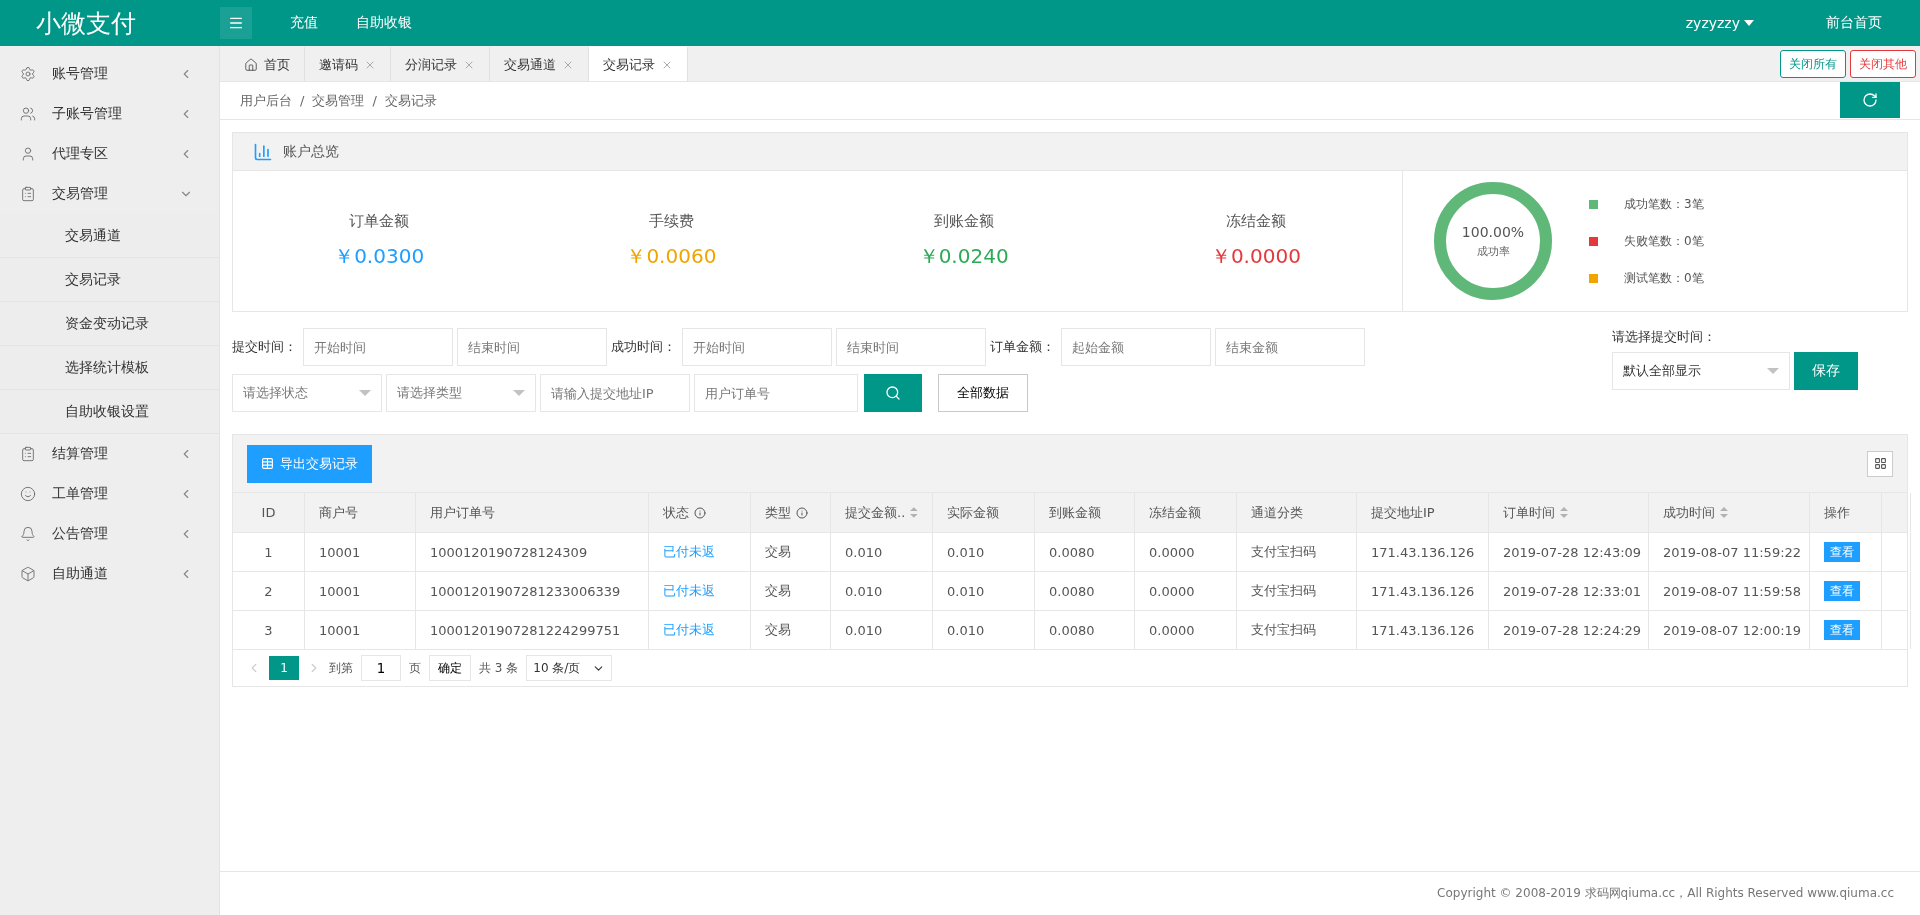 This screenshot has height=915, width=1920. I want to click on table-cell: 2019-08-07 12:00:19, so click(1729, 630).